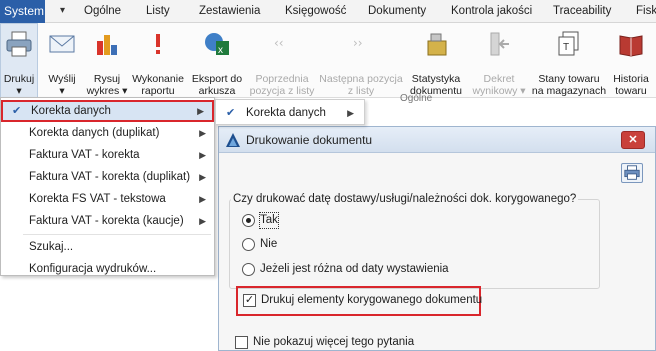 The width and height of the screenshot is (656, 351). I want to click on tab-ksiegowosc: Księgowość, so click(315, 11).